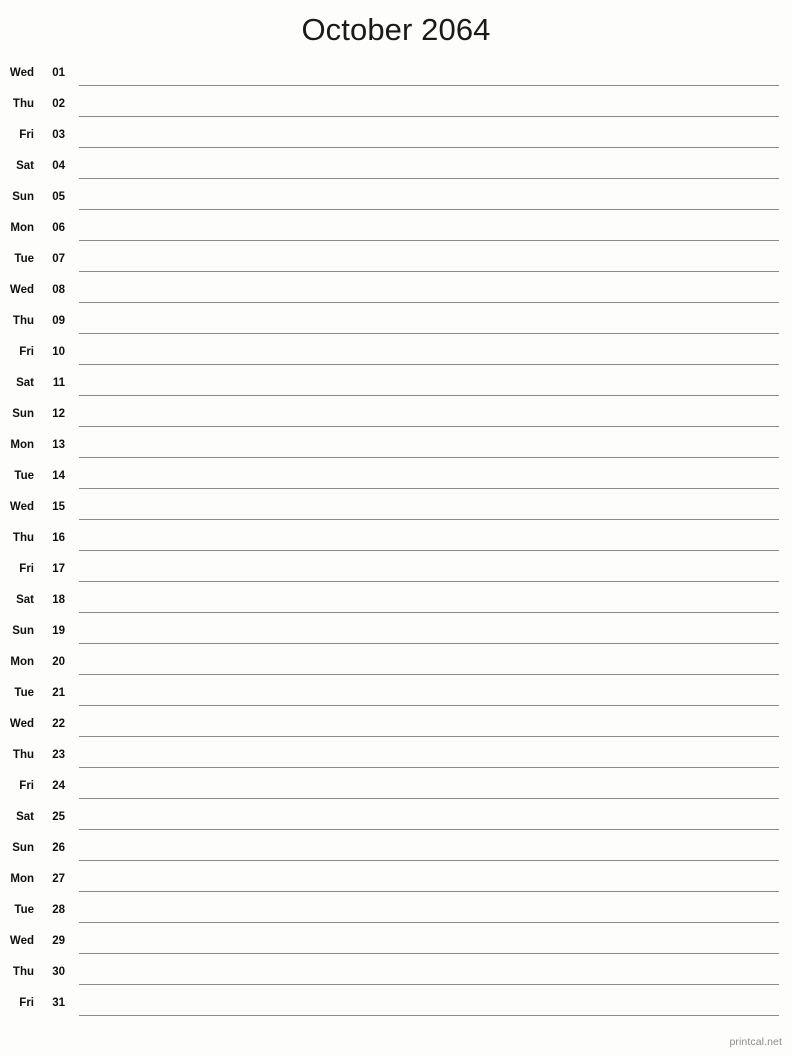 The image size is (792, 1056). I want to click on day-row: Tue 07, so click(396, 261).